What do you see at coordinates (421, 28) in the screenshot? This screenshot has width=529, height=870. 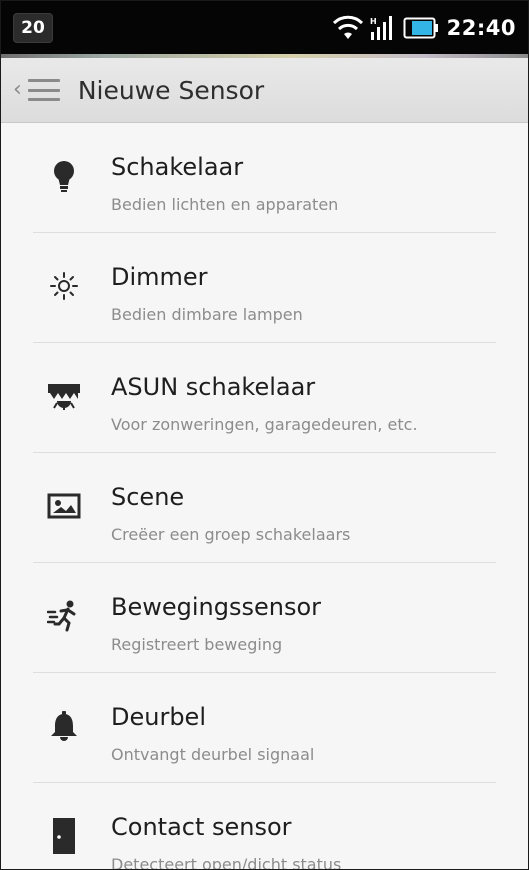 I see `battery-icon` at bounding box center [421, 28].